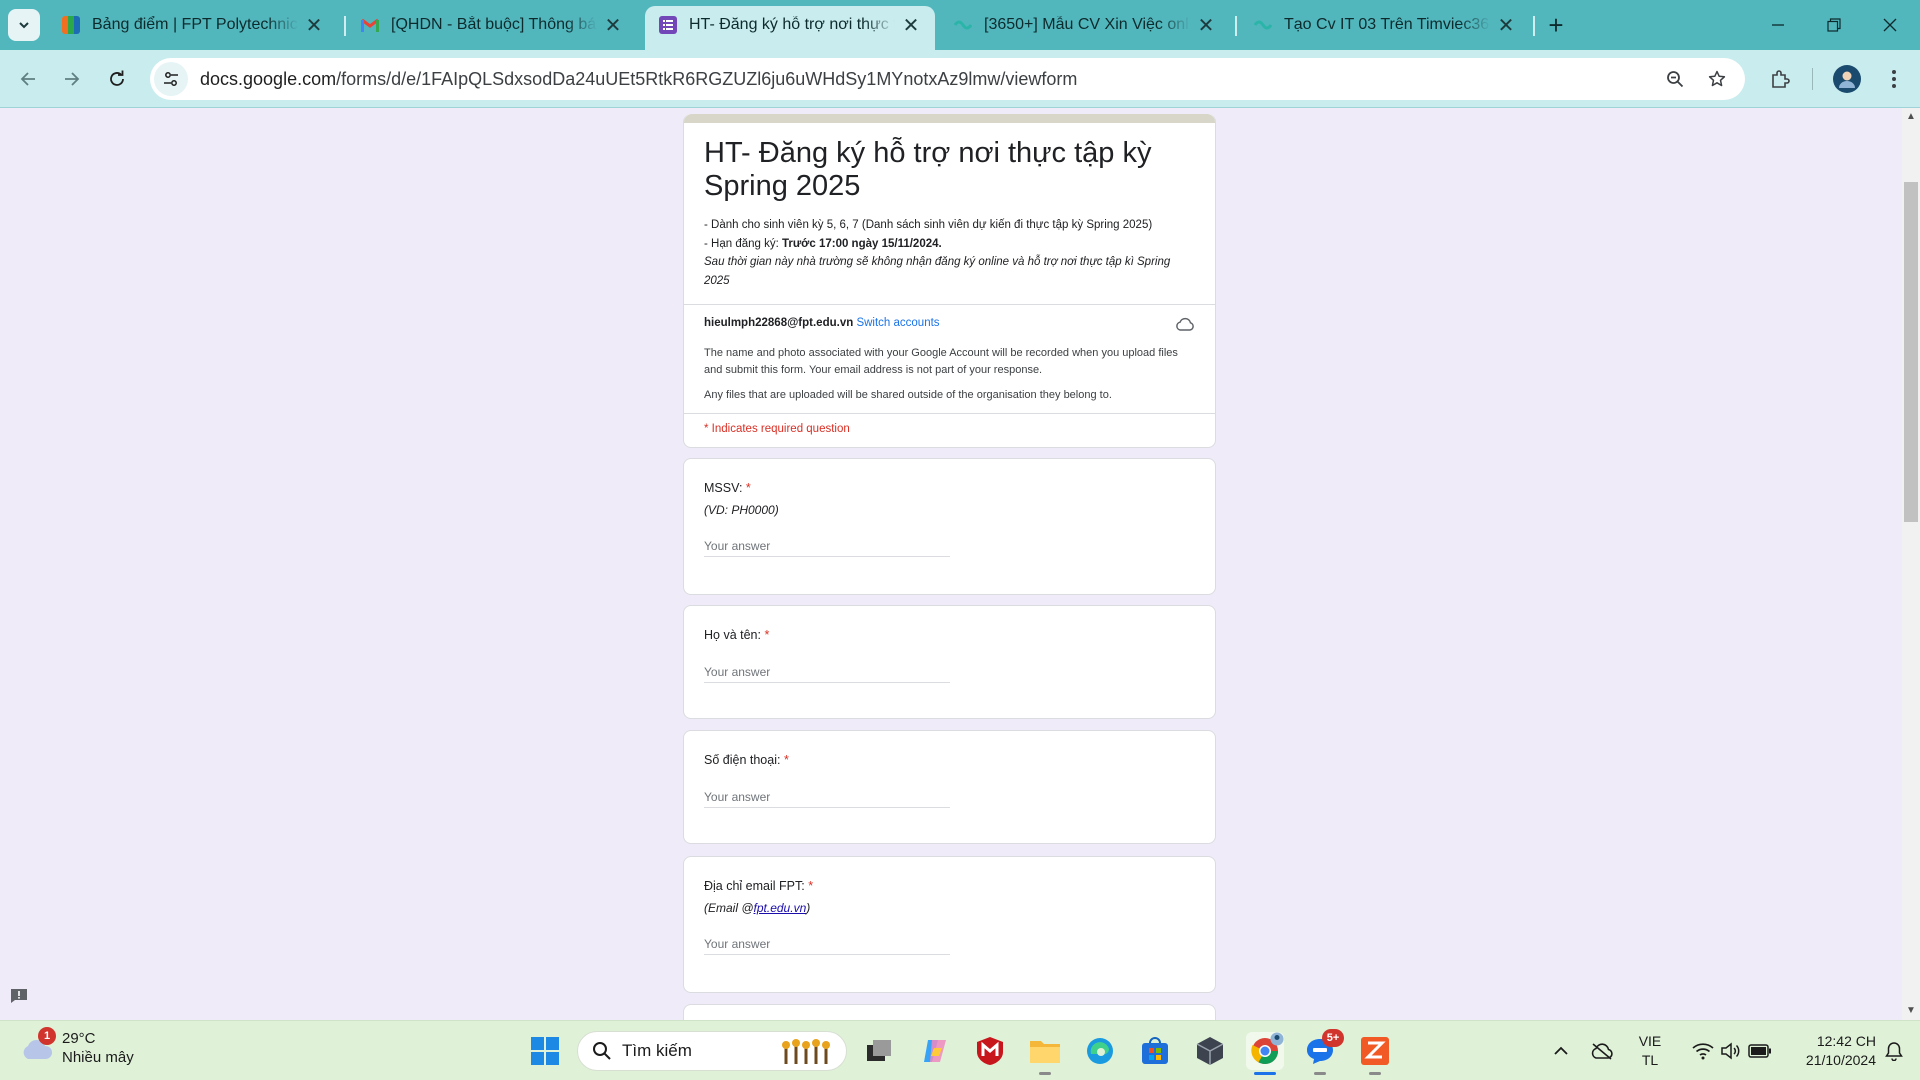  I want to click on google-forms-icon, so click(668, 25).